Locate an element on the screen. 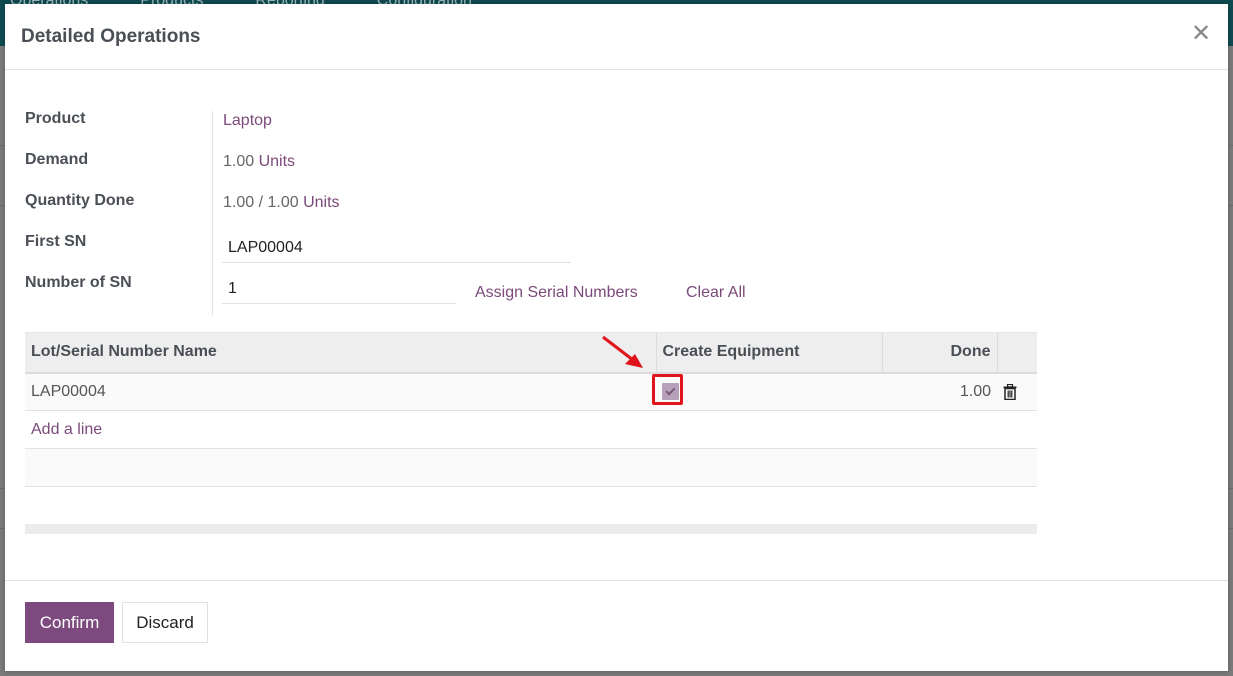  discard-button: Discard is located at coordinates (165, 622).